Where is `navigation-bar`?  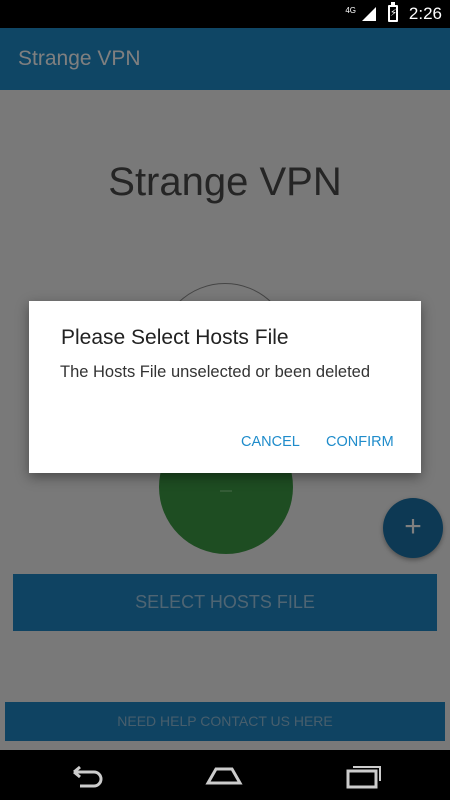 navigation-bar is located at coordinates (225, 775).